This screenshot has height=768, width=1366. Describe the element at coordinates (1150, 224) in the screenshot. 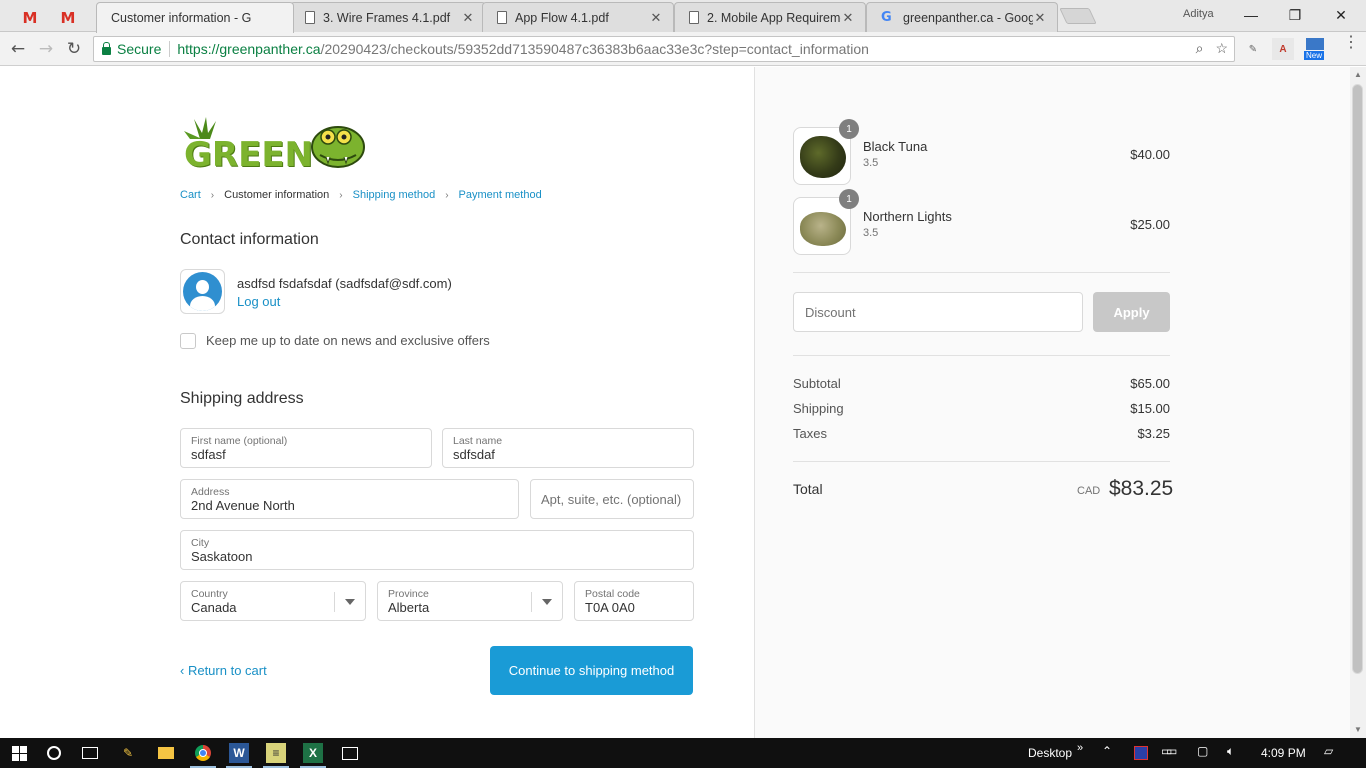

I see `product-price: $25.00` at that location.